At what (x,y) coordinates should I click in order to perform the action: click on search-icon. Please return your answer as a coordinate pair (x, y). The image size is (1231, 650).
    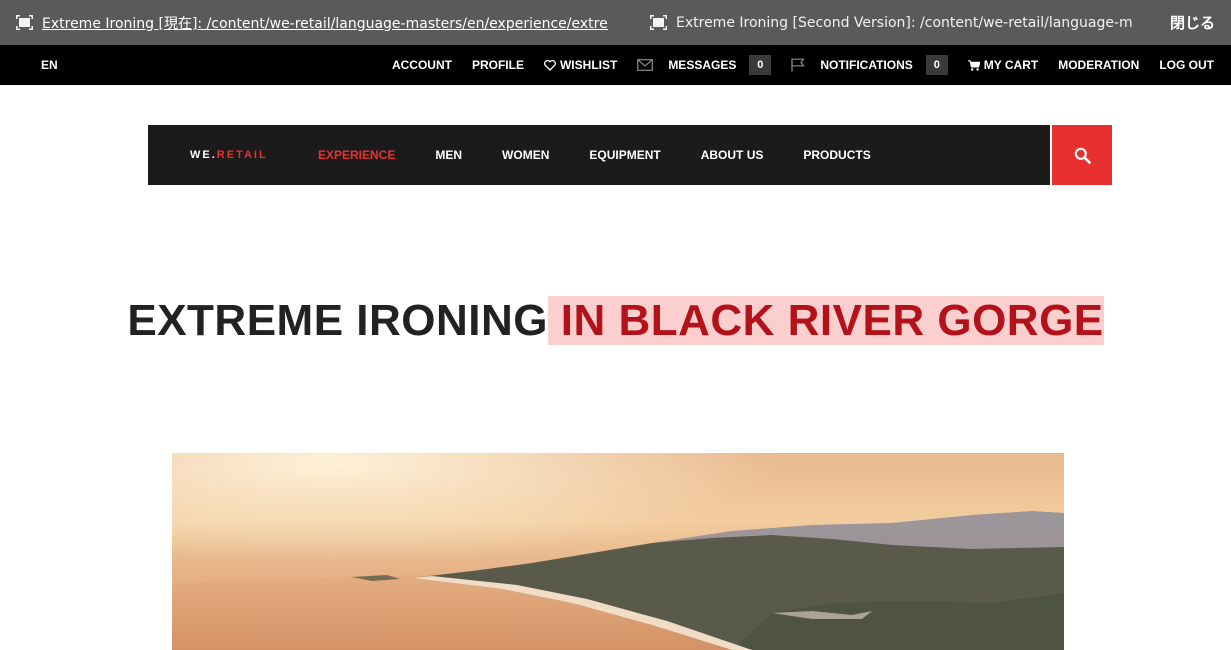
    Looking at the image, I should click on (1082, 155).